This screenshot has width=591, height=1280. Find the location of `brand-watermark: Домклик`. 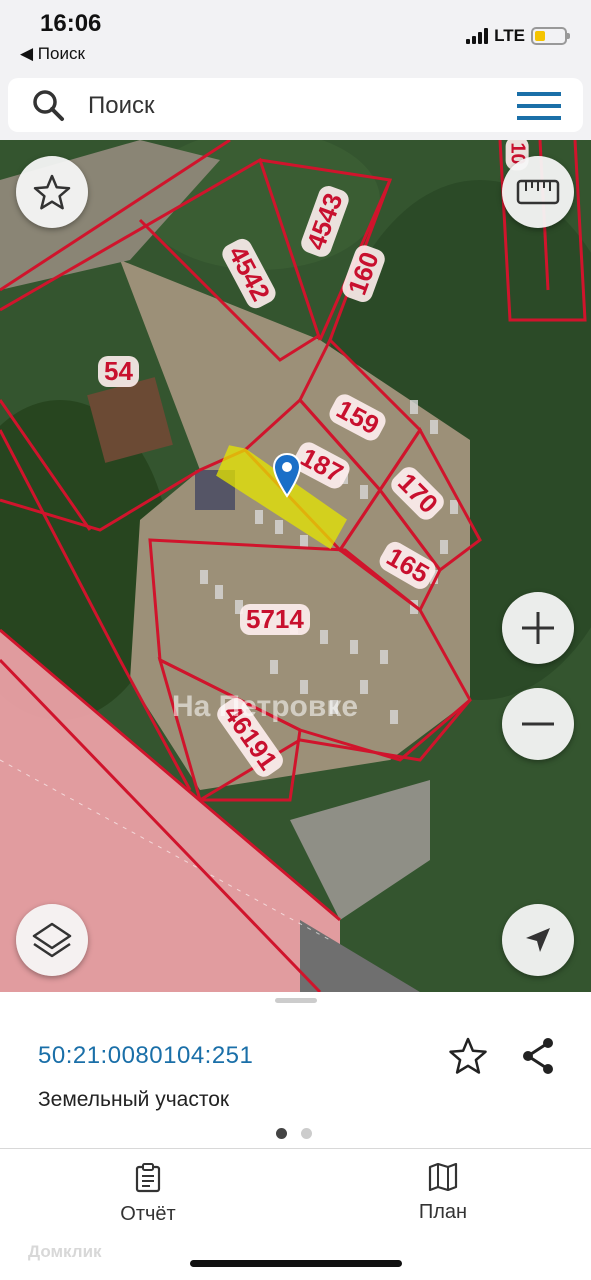

brand-watermark: Домклик is located at coordinates (65, 1251).